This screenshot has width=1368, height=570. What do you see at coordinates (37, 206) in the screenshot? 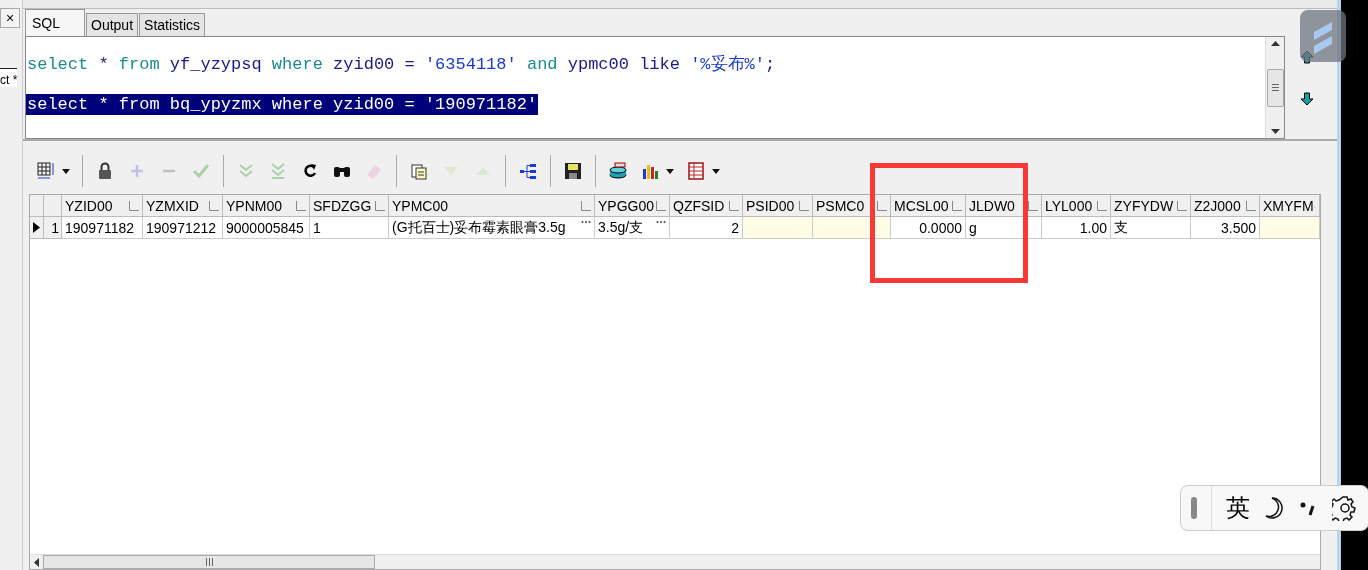
I see `header-cell` at bounding box center [37, 206].